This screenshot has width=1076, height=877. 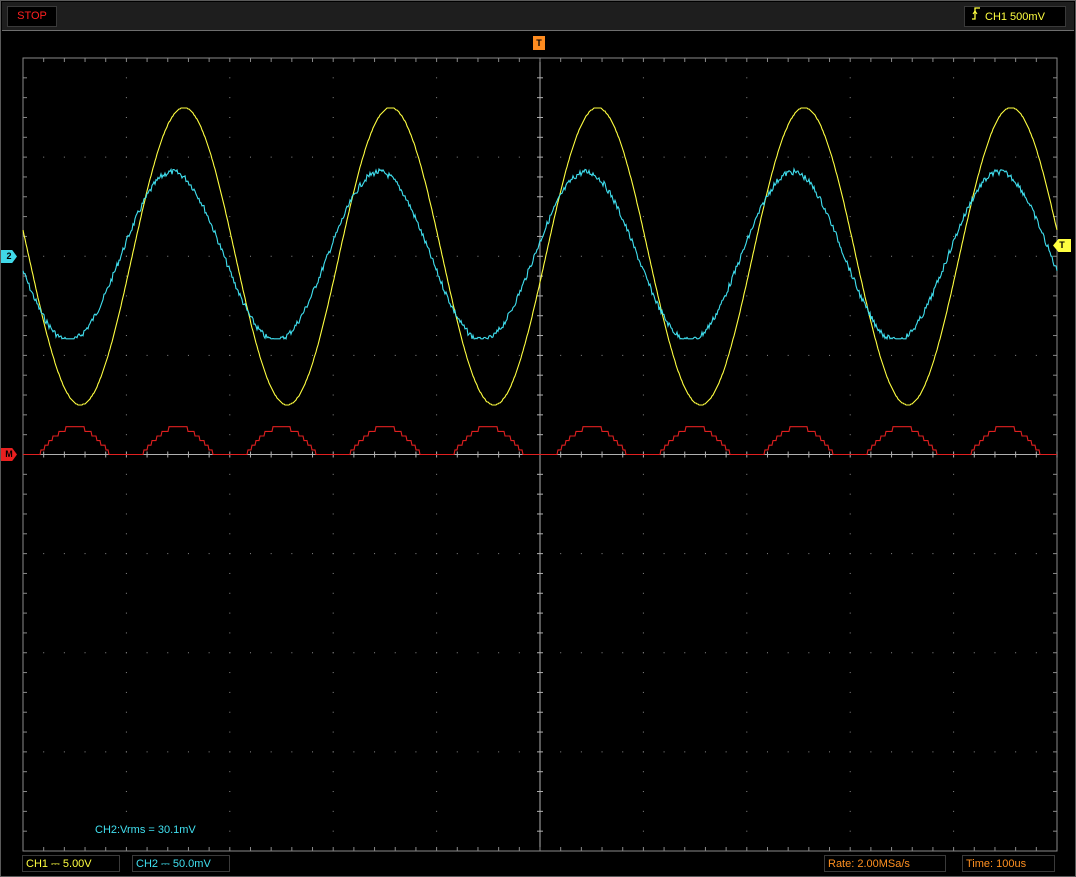 I want to click on trigger-position-marker: T, so click(x=539, y=43).